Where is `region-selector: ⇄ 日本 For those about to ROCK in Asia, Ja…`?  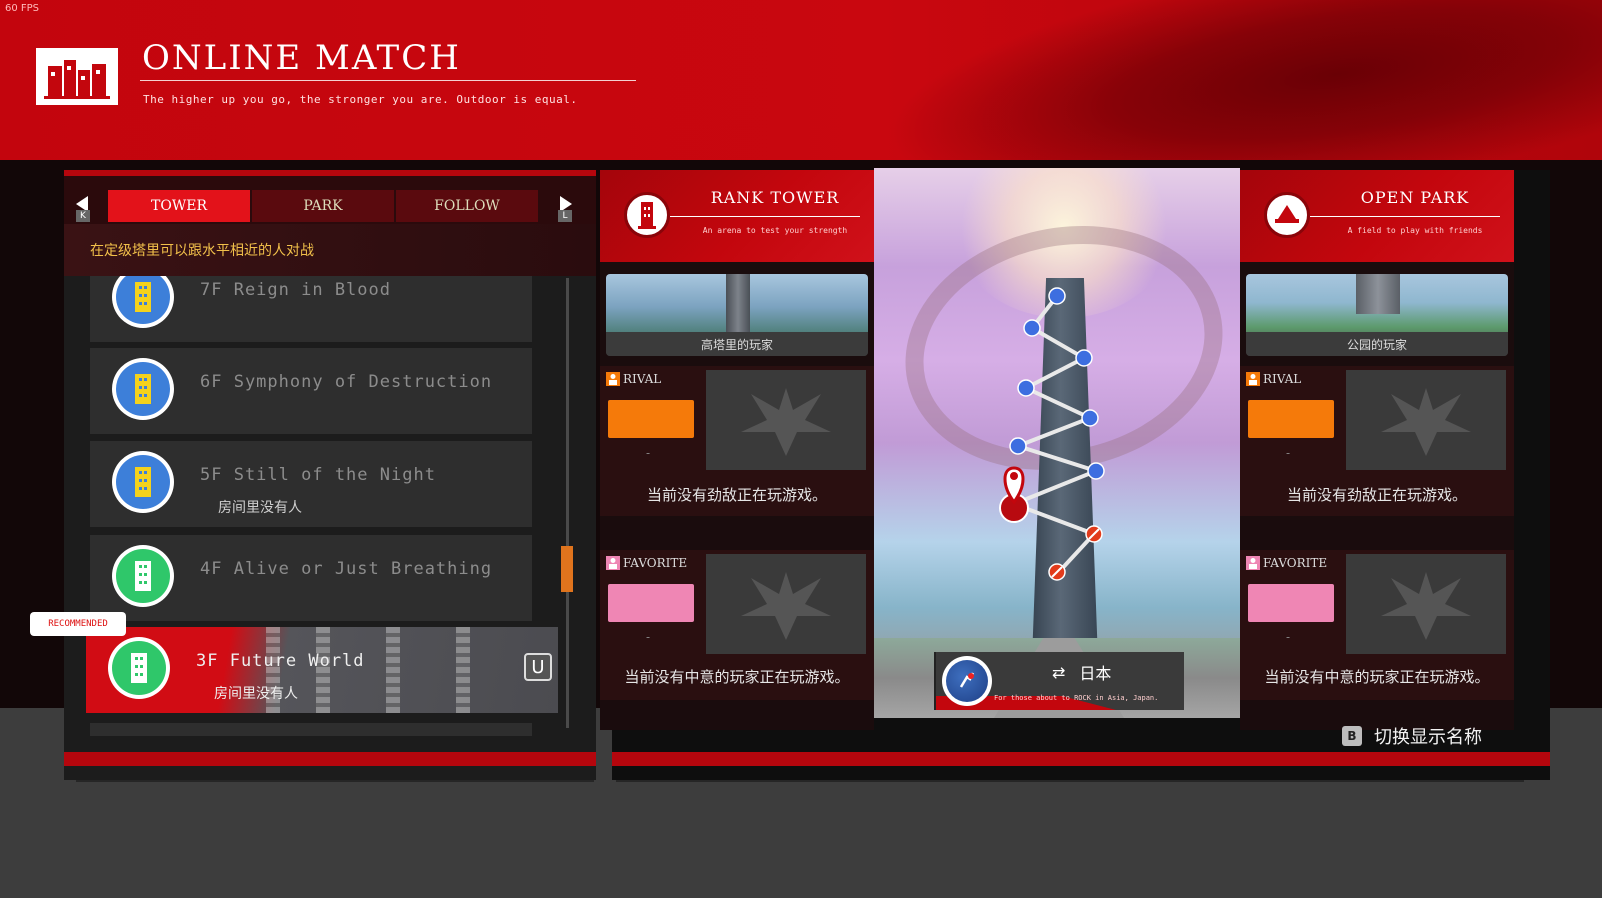 region-selector: ⇄ 日本 For those about to ROCK in Asia, Ja… is located at coordinates (1059, 681).